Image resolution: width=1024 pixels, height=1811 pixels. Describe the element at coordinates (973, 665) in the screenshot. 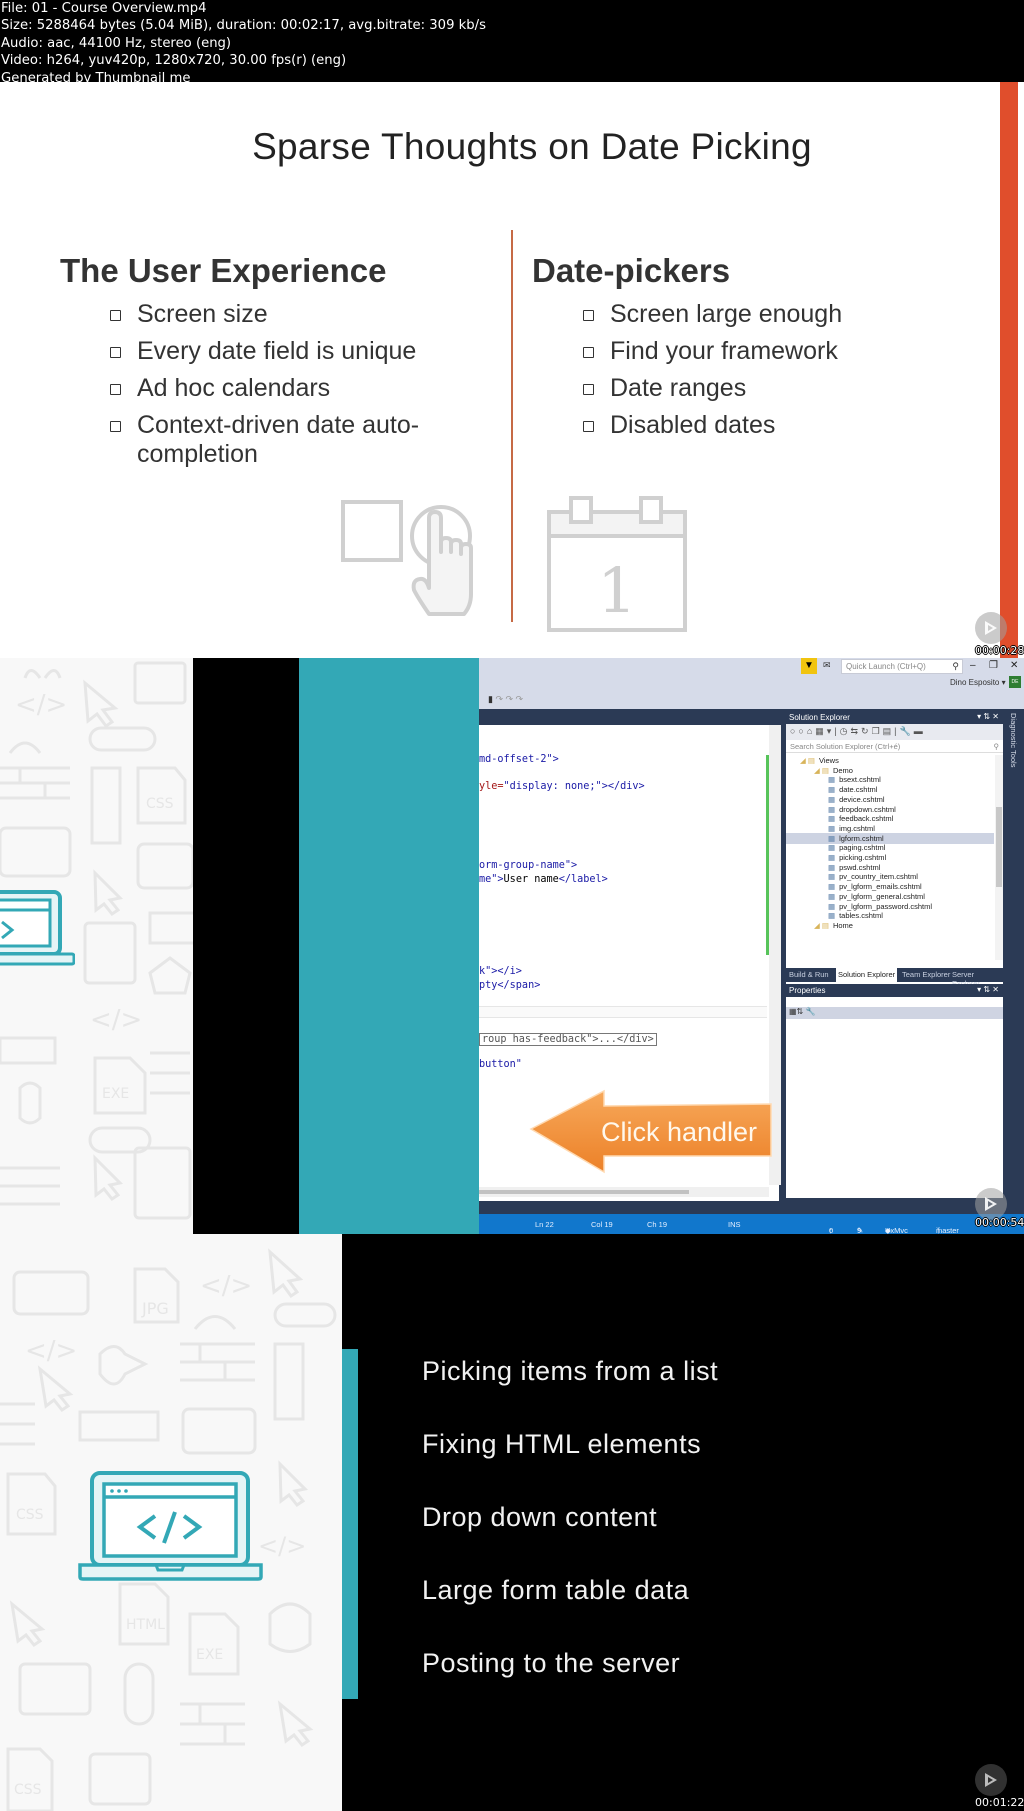

I see `minimize-button: –` at that location.